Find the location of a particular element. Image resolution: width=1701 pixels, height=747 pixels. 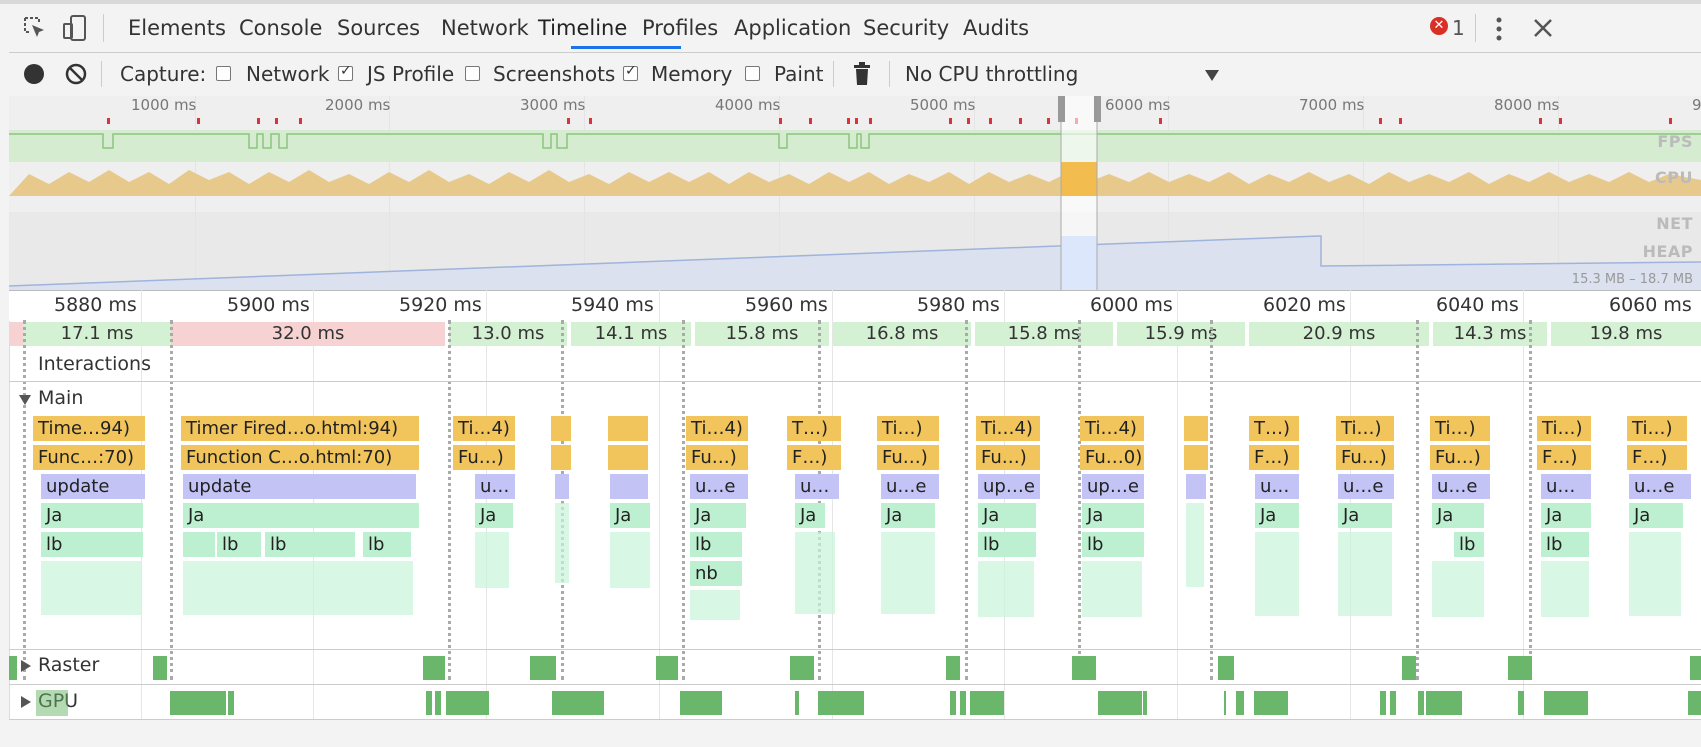

screenshots-checkbox-label: Screenshots is located at coordinates (554, 74).